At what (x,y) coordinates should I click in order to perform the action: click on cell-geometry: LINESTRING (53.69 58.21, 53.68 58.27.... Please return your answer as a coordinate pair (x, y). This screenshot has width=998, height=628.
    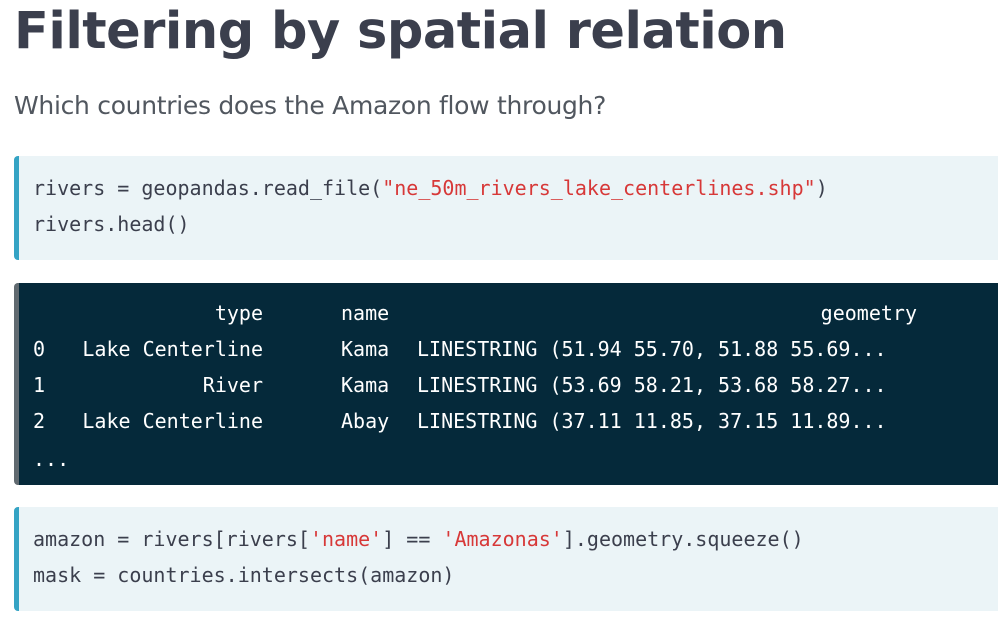
    Looking at the image, I should click on (652, 385).